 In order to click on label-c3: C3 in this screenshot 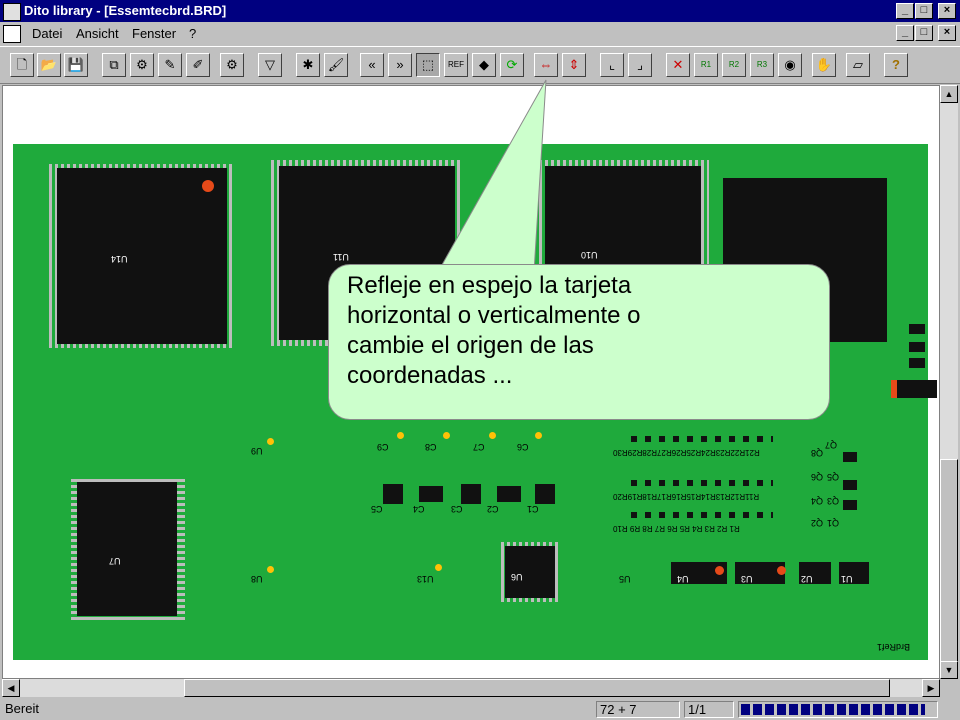, I will do `click(457, 509)`.